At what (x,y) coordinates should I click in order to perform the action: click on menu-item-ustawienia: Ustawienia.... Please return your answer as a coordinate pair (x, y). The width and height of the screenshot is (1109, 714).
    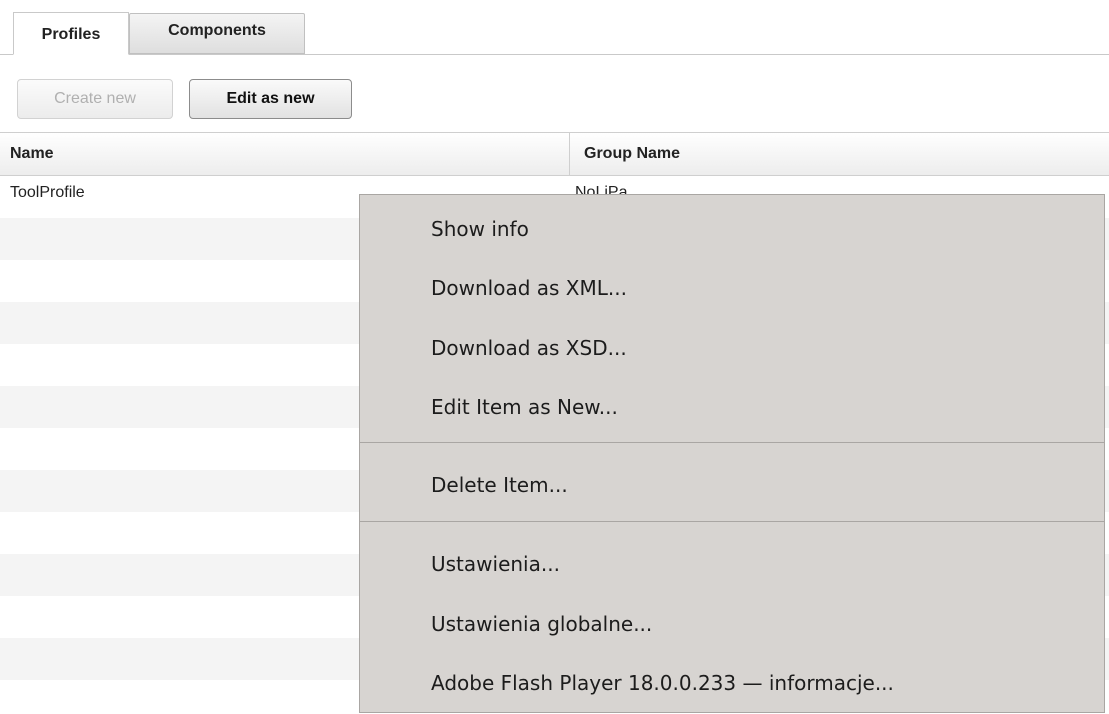
    Looking at the image, I should click on (495, 564).